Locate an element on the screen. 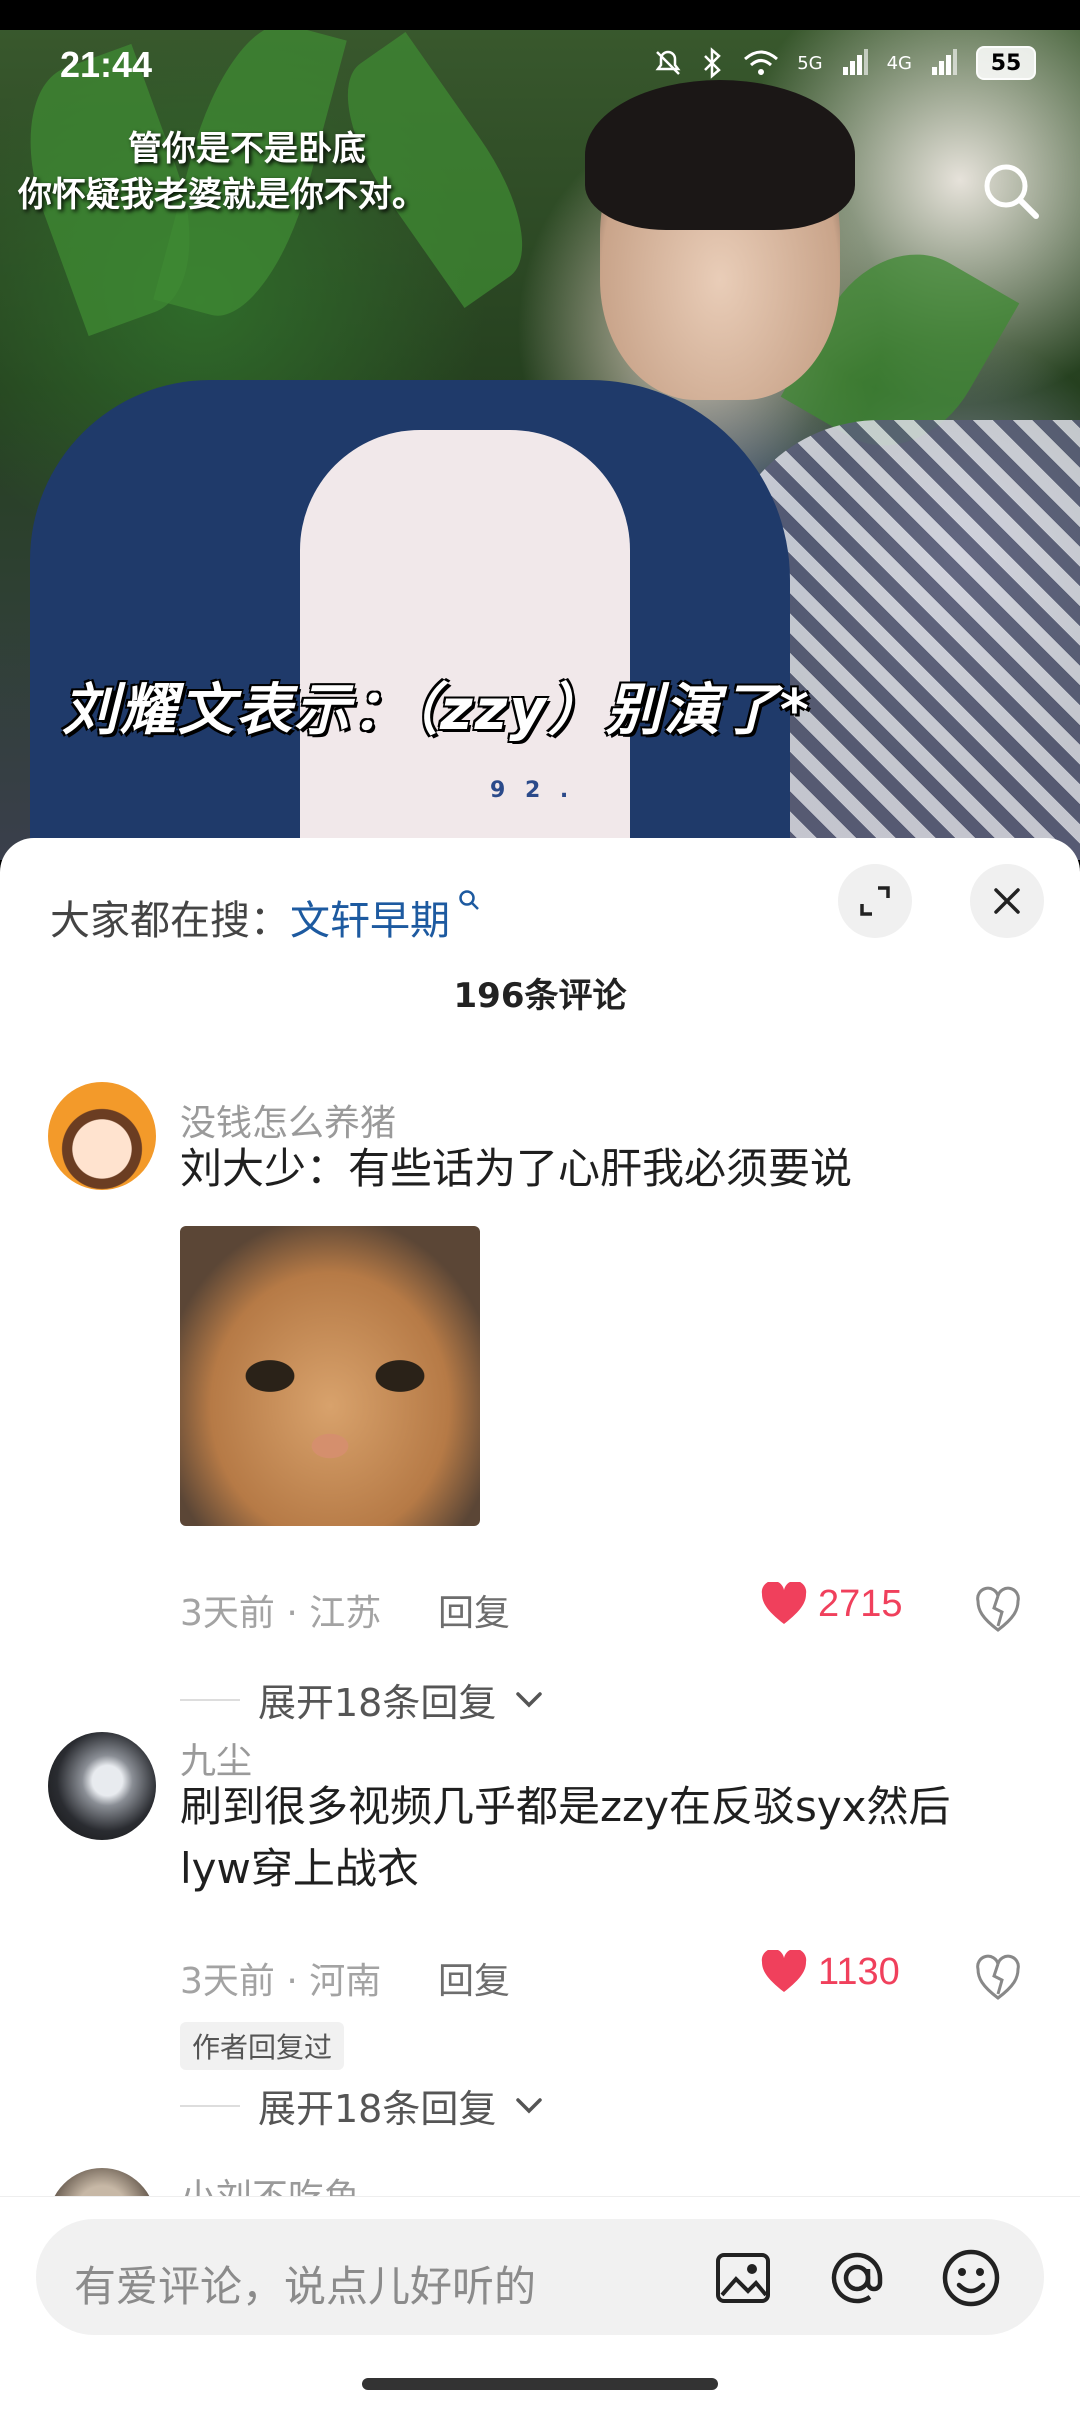 Image resolution: width=1080 pixels, height=2413 pixels. emoji-icon is located at coordinates (971, 2278).